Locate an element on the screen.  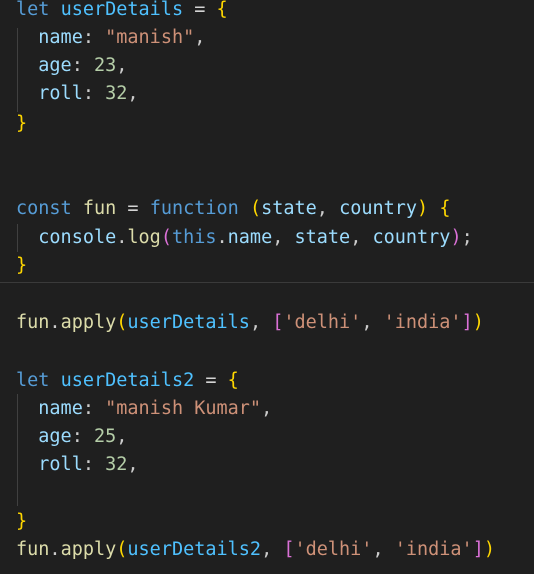
keyword-this: this is located at coordinates (194, 237).